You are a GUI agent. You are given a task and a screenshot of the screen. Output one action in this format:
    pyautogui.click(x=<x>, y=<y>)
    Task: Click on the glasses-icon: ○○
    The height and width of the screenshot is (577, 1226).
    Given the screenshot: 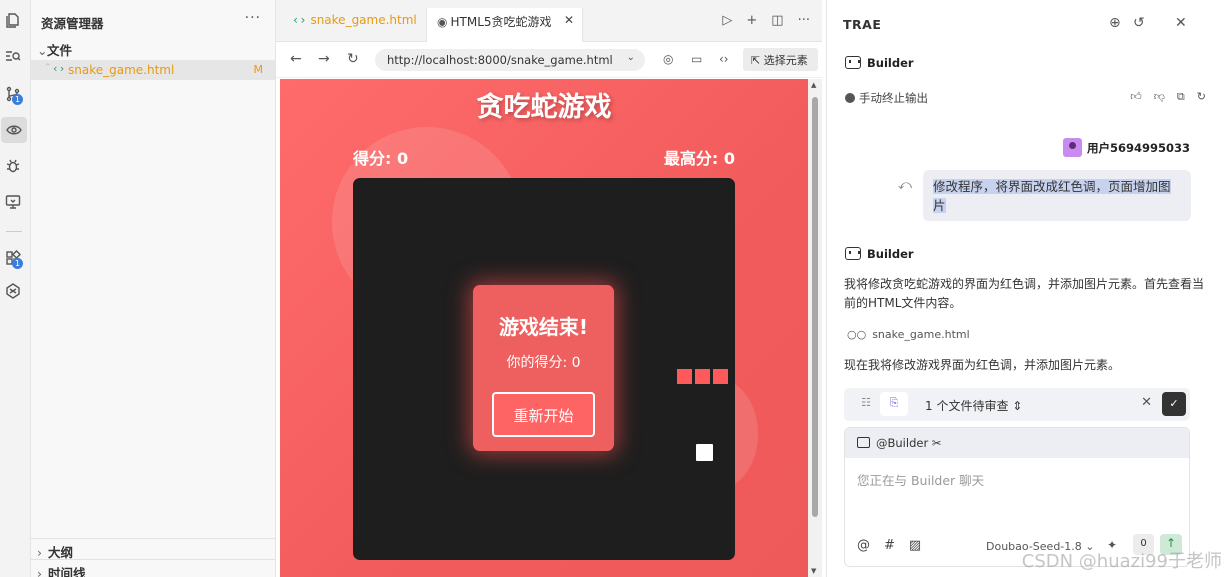 What is the action you would take?
    pyautogui.click(x=857, y=334)
    